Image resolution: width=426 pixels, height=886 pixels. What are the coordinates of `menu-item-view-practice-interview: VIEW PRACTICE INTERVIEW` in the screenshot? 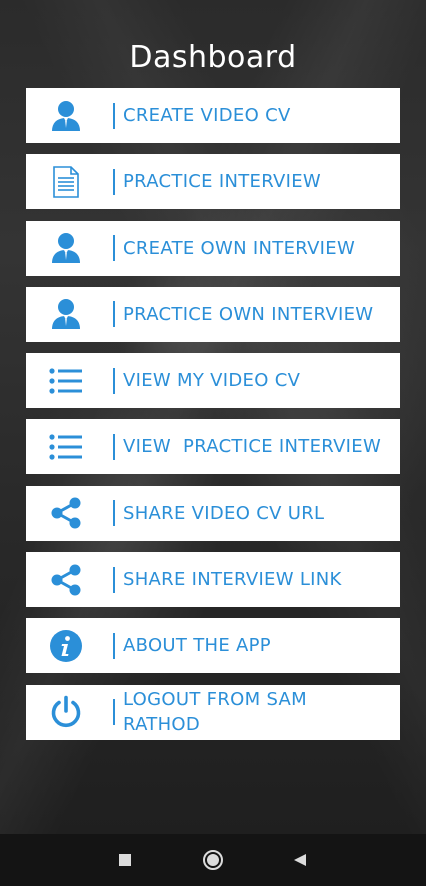 It's located at (213, 447).